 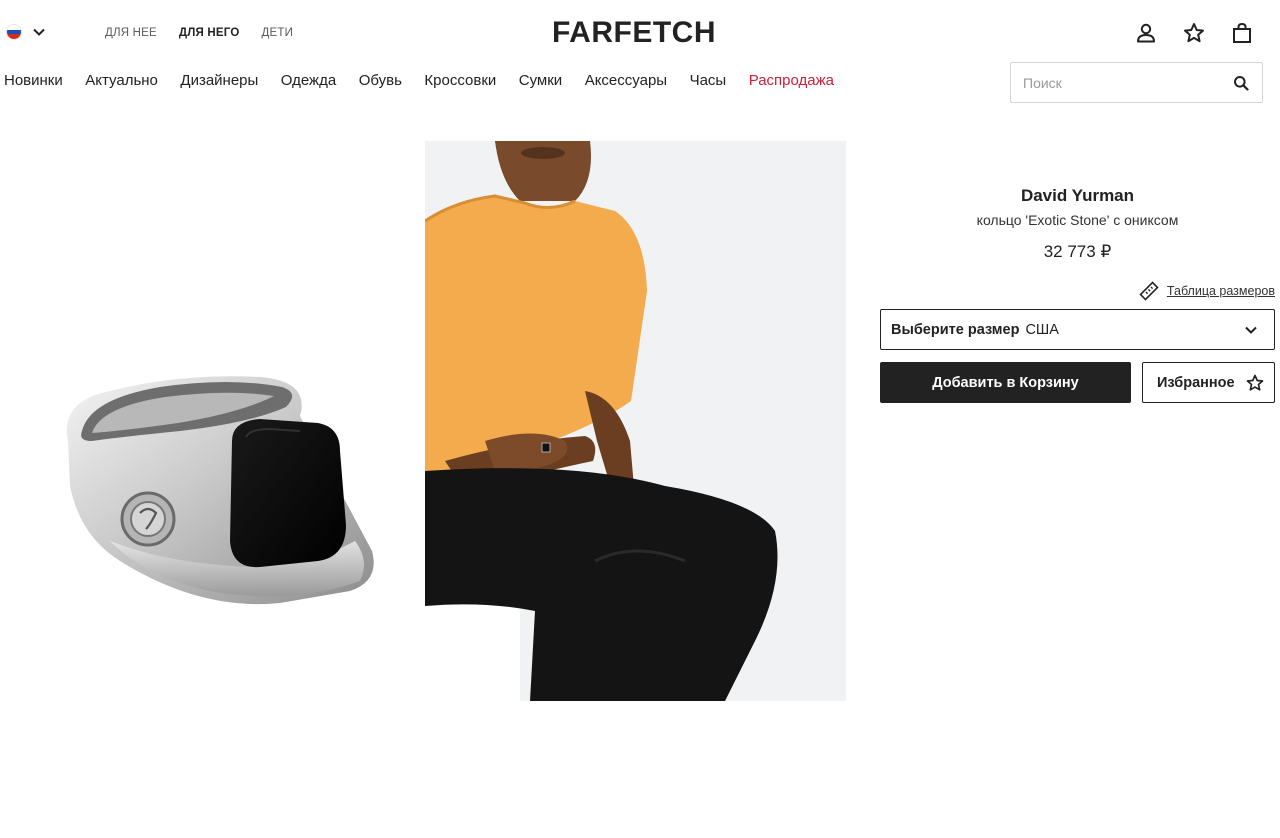 I want to click on nav-item-designers: Дизайнеры, so click(x=219, y=80).